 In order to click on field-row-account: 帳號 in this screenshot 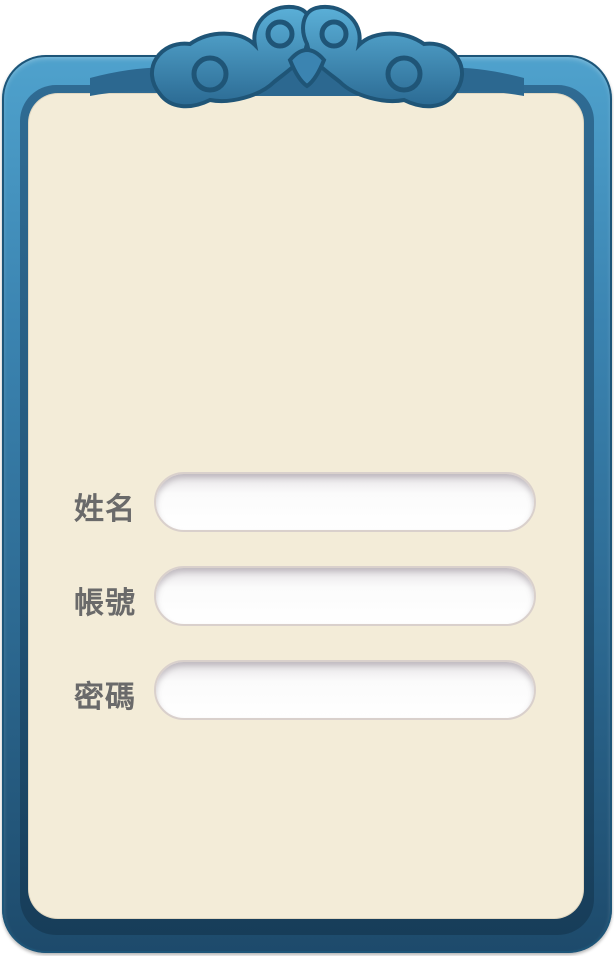, I will do `click(300, 597)`.